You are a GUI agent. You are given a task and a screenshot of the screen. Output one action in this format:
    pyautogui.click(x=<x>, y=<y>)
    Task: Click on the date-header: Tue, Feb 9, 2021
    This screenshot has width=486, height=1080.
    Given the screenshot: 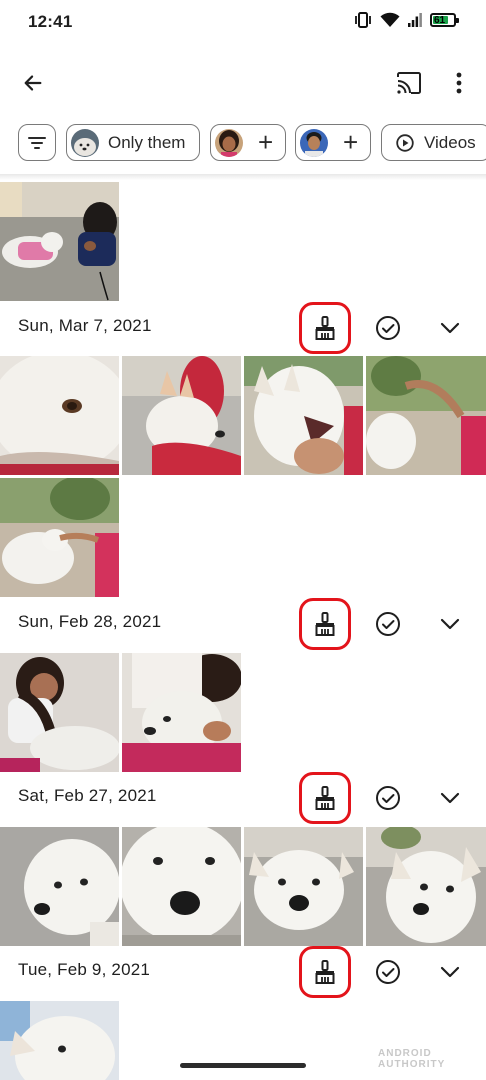 What is the action you would take?
    pyautogui.click(x=243, y=972)
    